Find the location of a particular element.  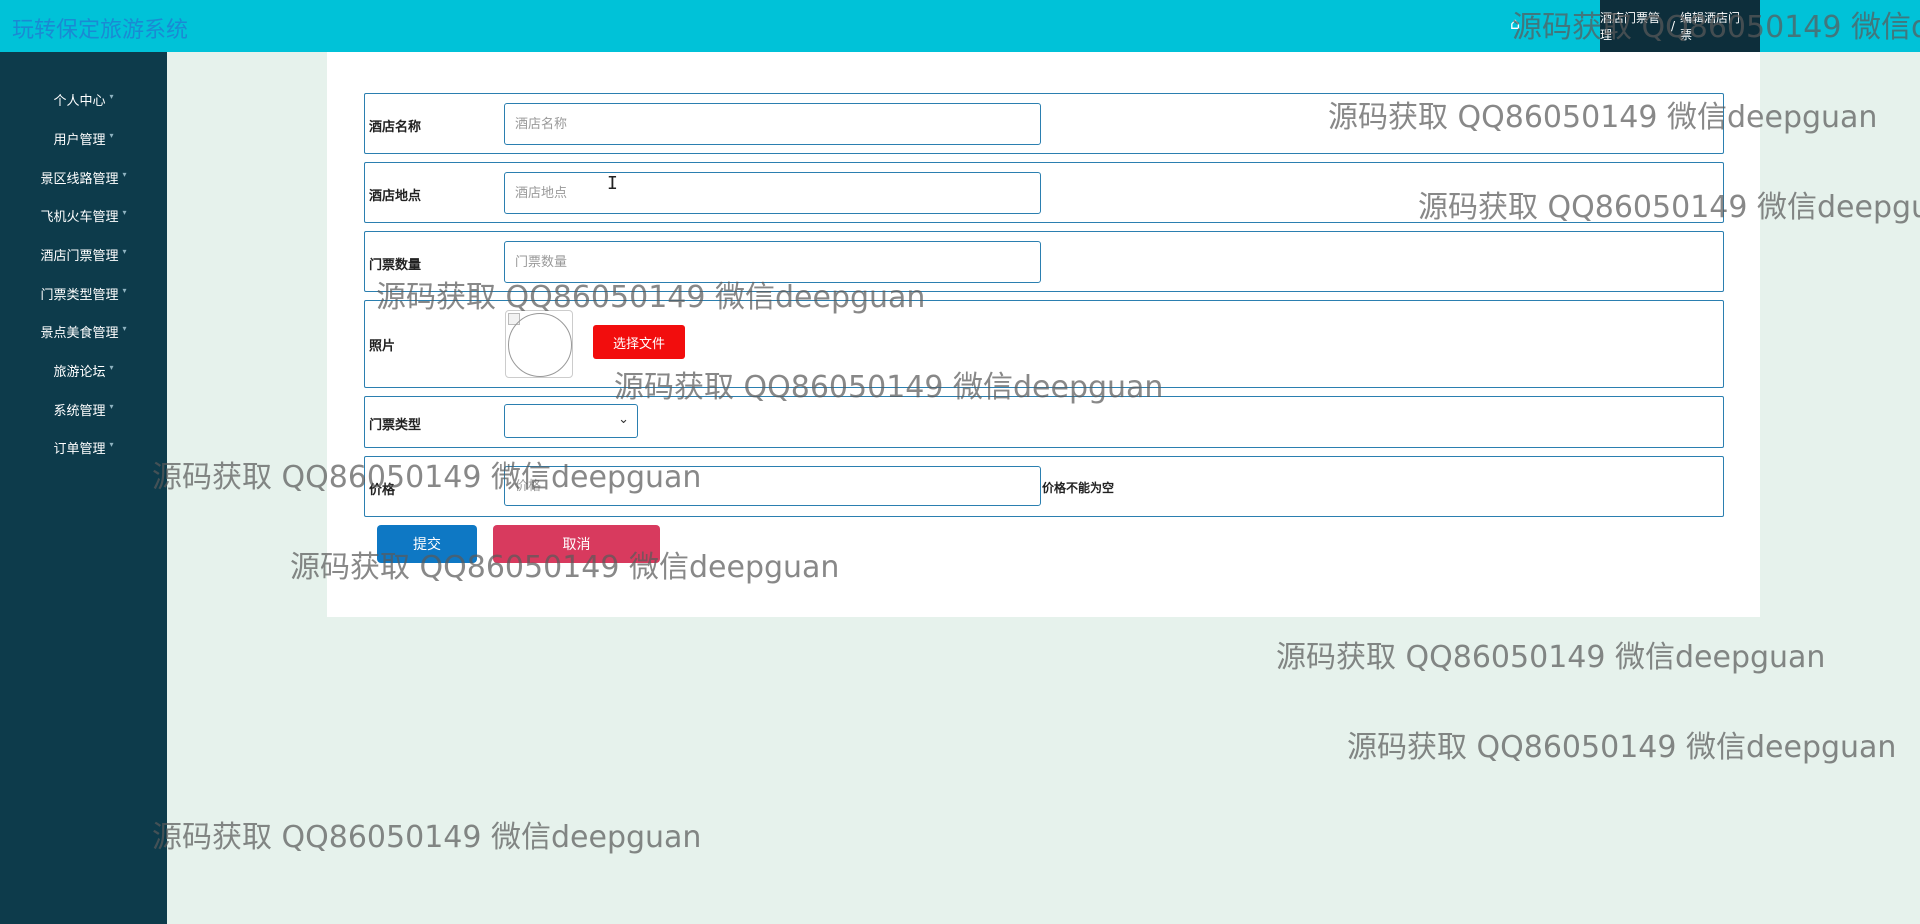

sidebar-item-label: 旅游论坛 is located at coordinates (79, 372).